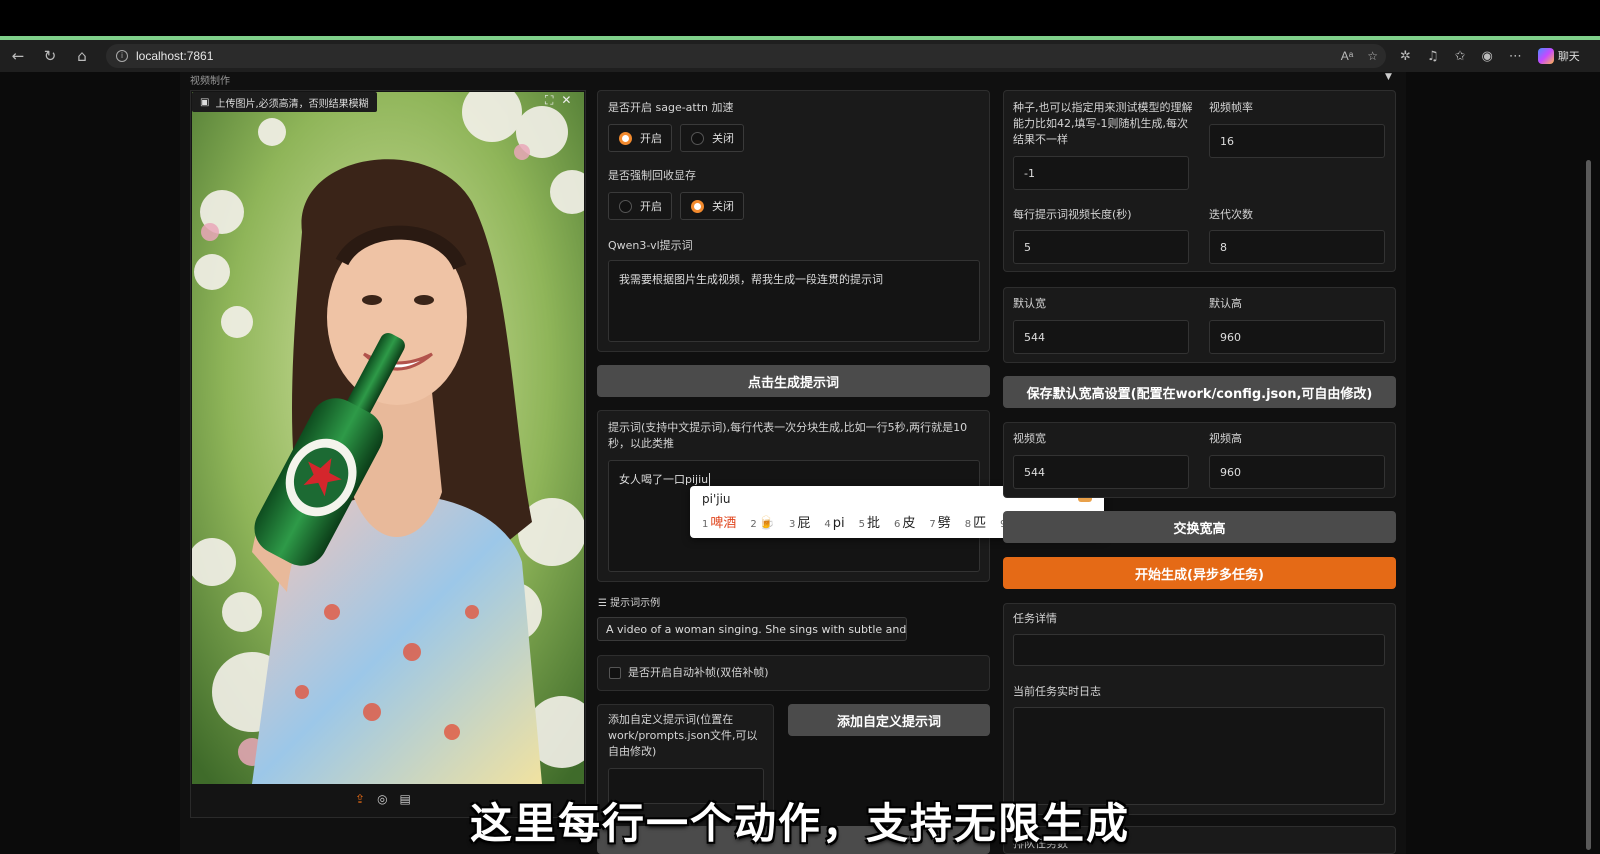 Image resolution: width=1600 pixels, height=854 pixels. What do you see at coordinates (1101, 337) in the screenshot?
I see `default-width-input: 544` at bounding box center [1101, 337].